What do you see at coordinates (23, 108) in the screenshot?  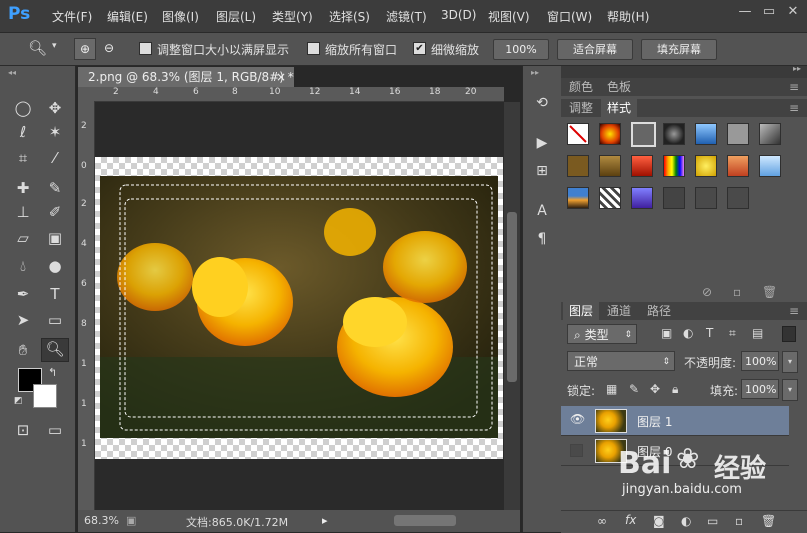 I see `marquee-tool-icon: ◯` at bounding box center [23, 108].